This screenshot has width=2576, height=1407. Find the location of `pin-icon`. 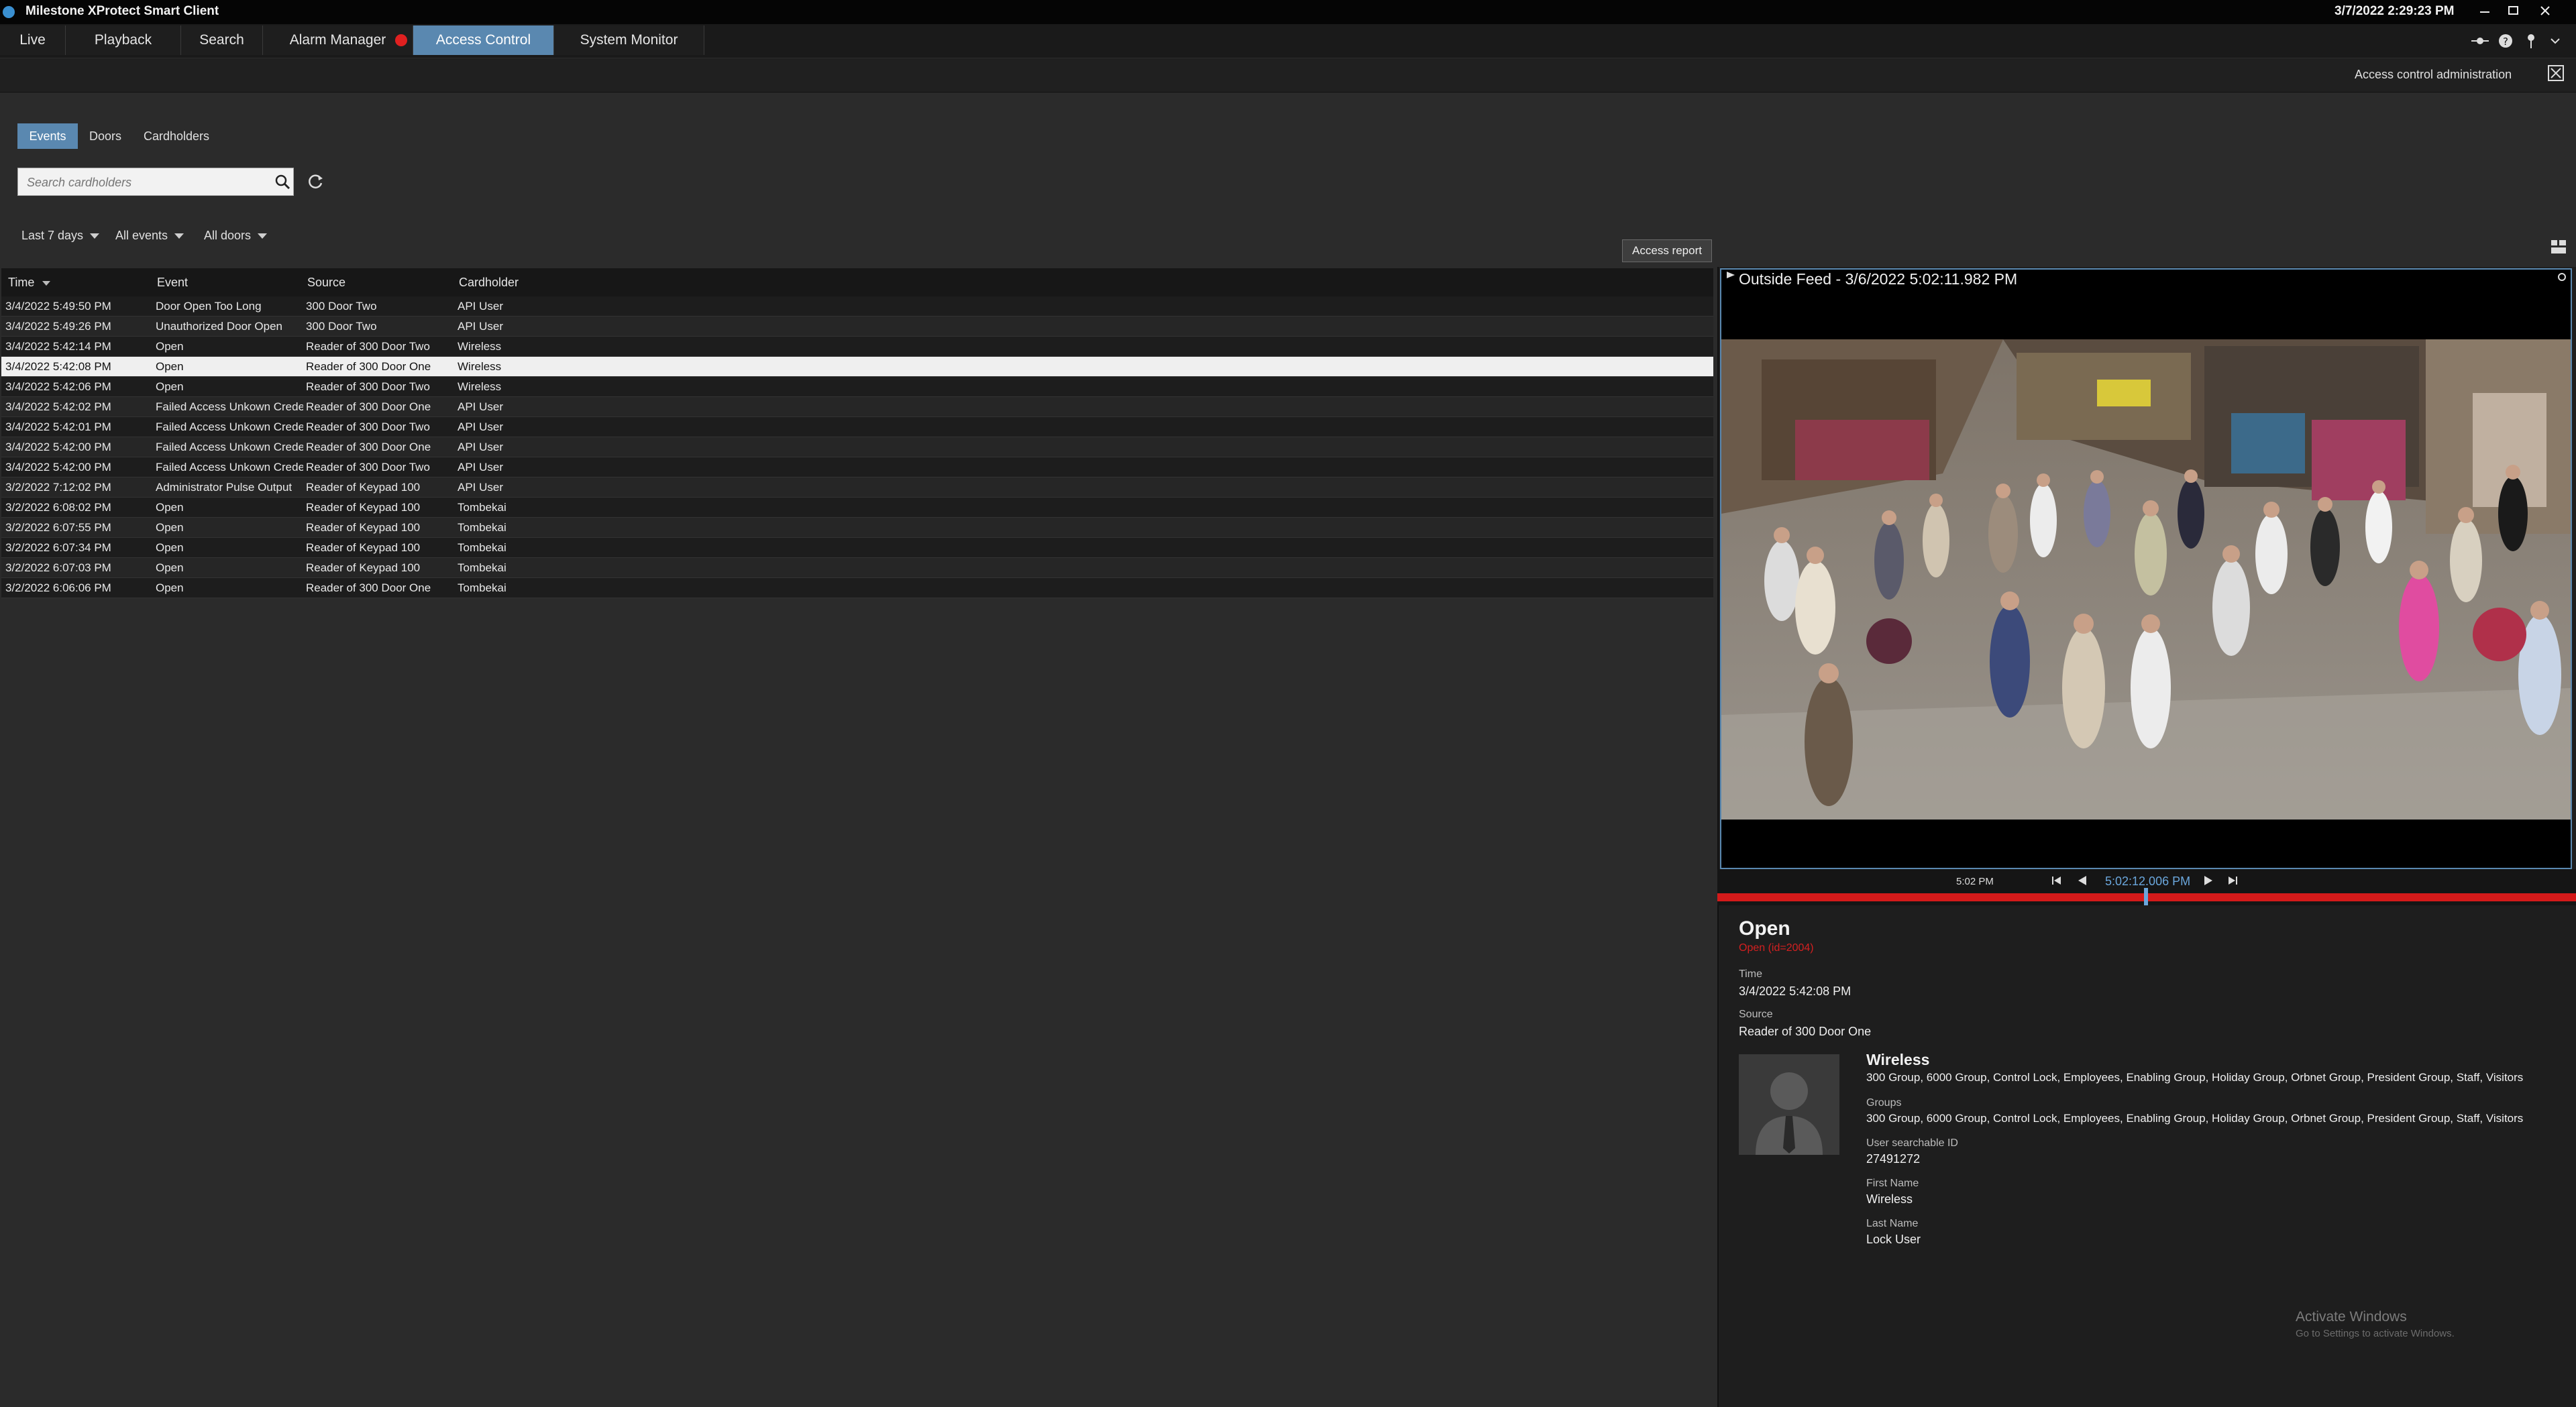

pin-icon is located at coordinates (2531, 41).